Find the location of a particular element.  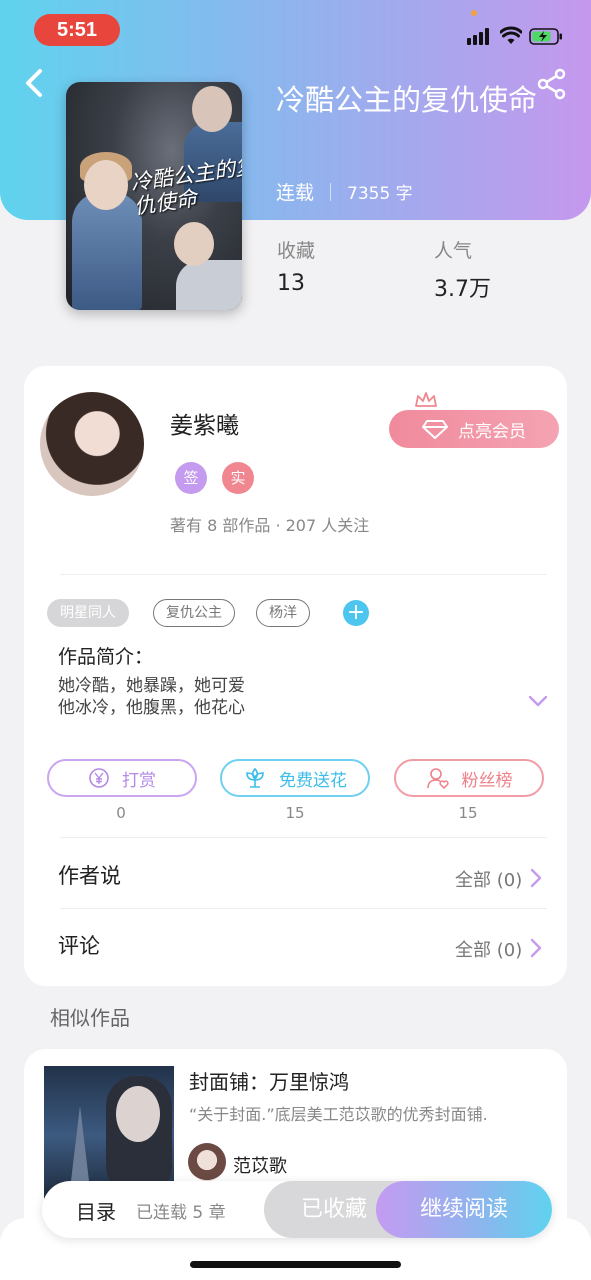

similar-author-avatar is located at coordinates (207, 1162).